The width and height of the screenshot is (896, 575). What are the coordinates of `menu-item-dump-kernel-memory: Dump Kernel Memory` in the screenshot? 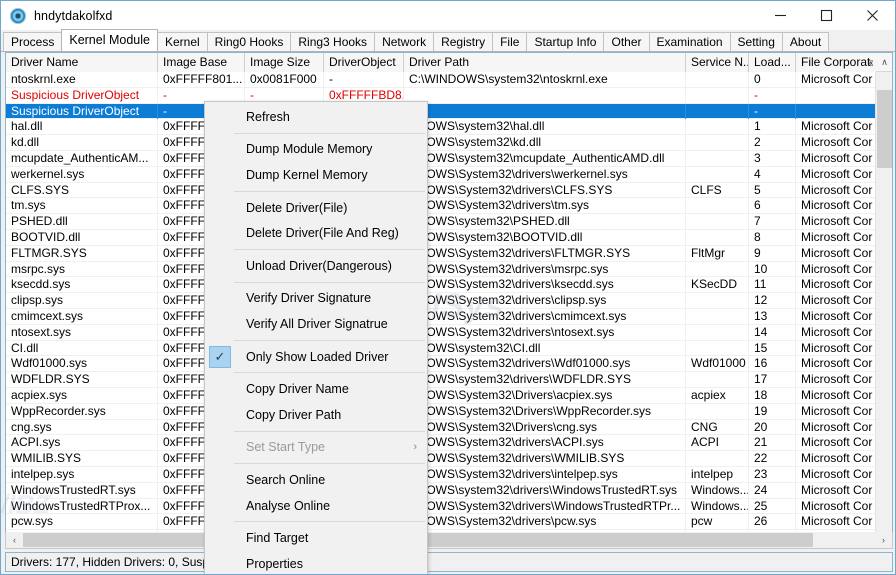 It's located at (316, 175).